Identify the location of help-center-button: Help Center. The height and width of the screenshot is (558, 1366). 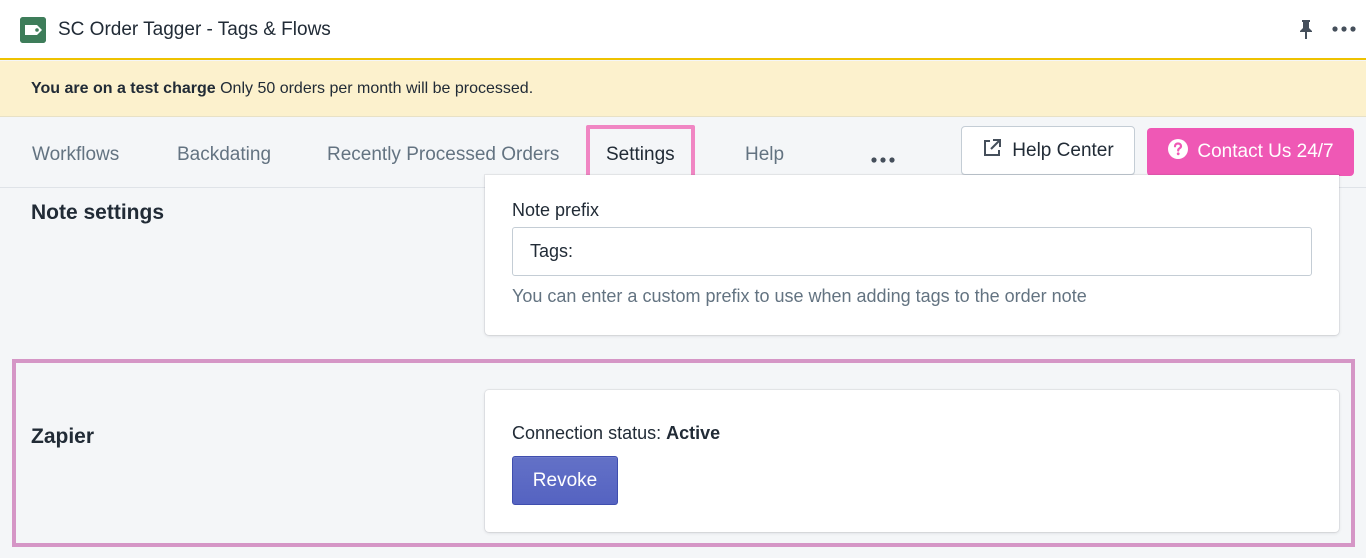
(1048, 150).